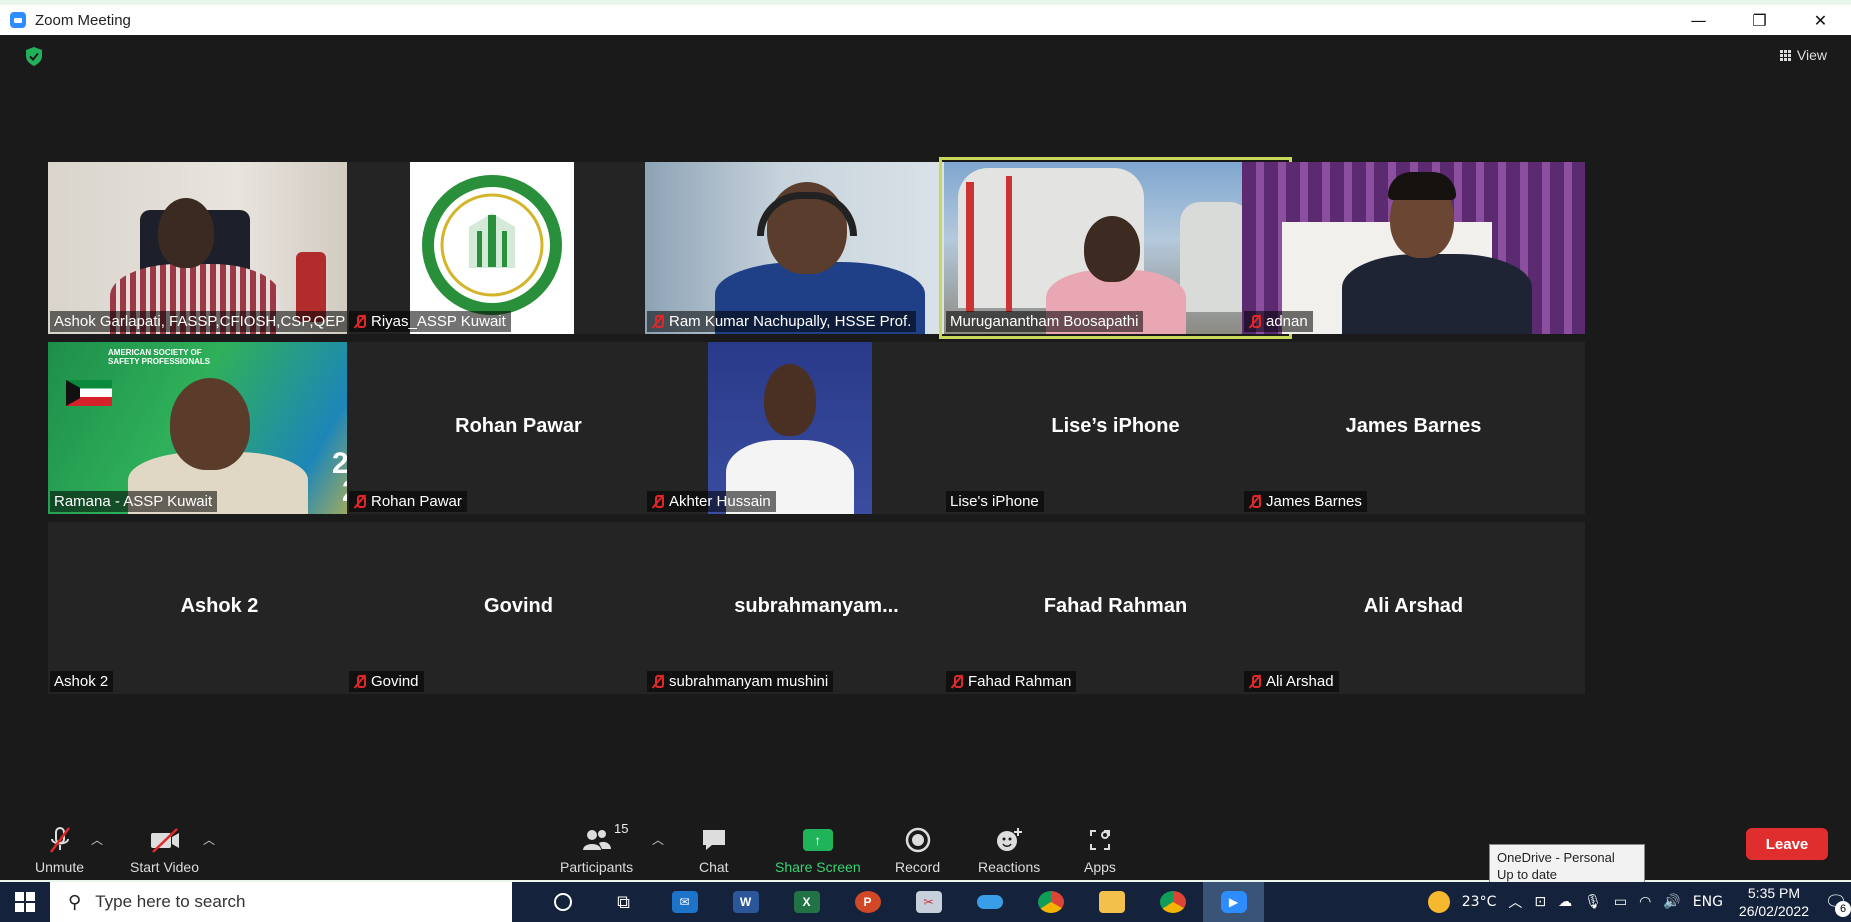 This screenshot has width=1851, height=922. What do you see at coordinates (1698, 20) in the screenshot?
I see `minimize-button: —` at bounding box center [1698, 20].